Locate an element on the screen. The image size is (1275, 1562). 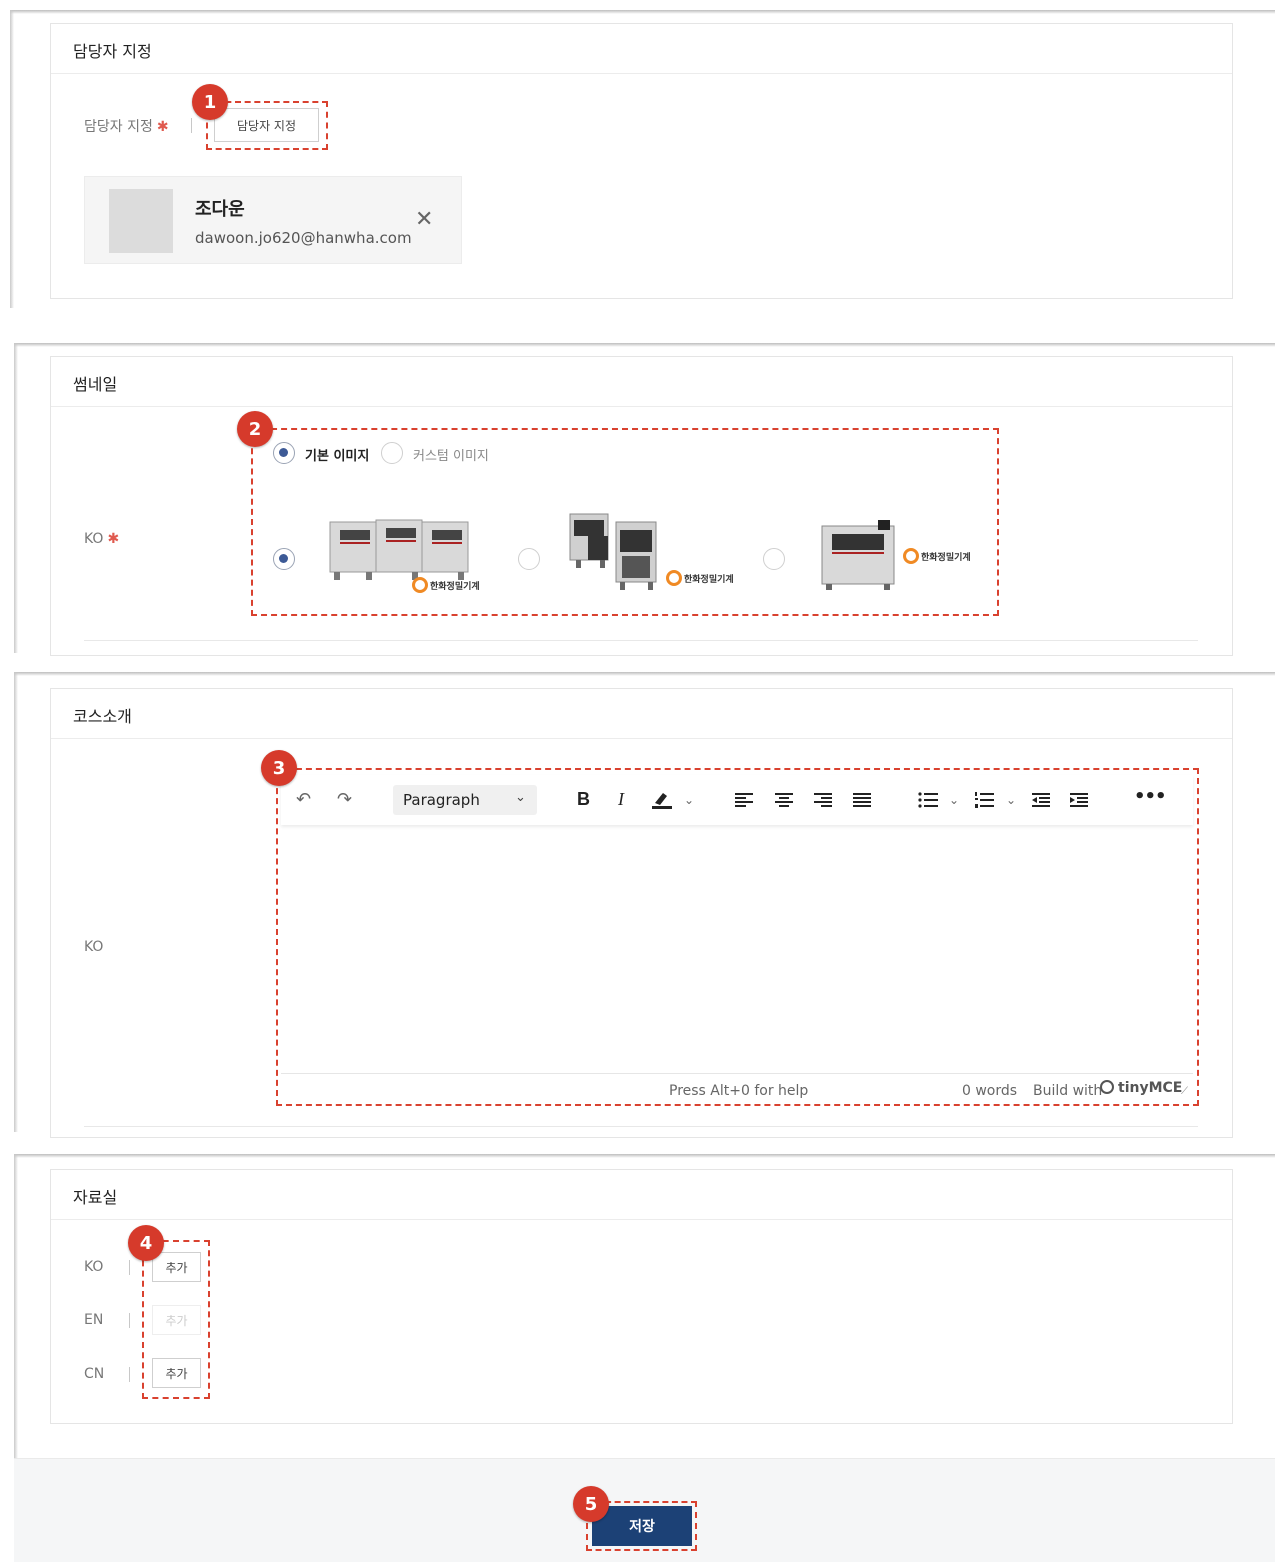
section-title: 자료실 is located at coordinates (95, 1197).